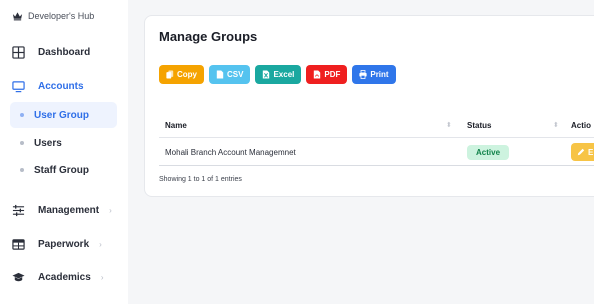 The width and height of the screenshot is (594, 304). I want to click on entries-info: Showing 1 to 1 of 1 entries, so click(200, 179).